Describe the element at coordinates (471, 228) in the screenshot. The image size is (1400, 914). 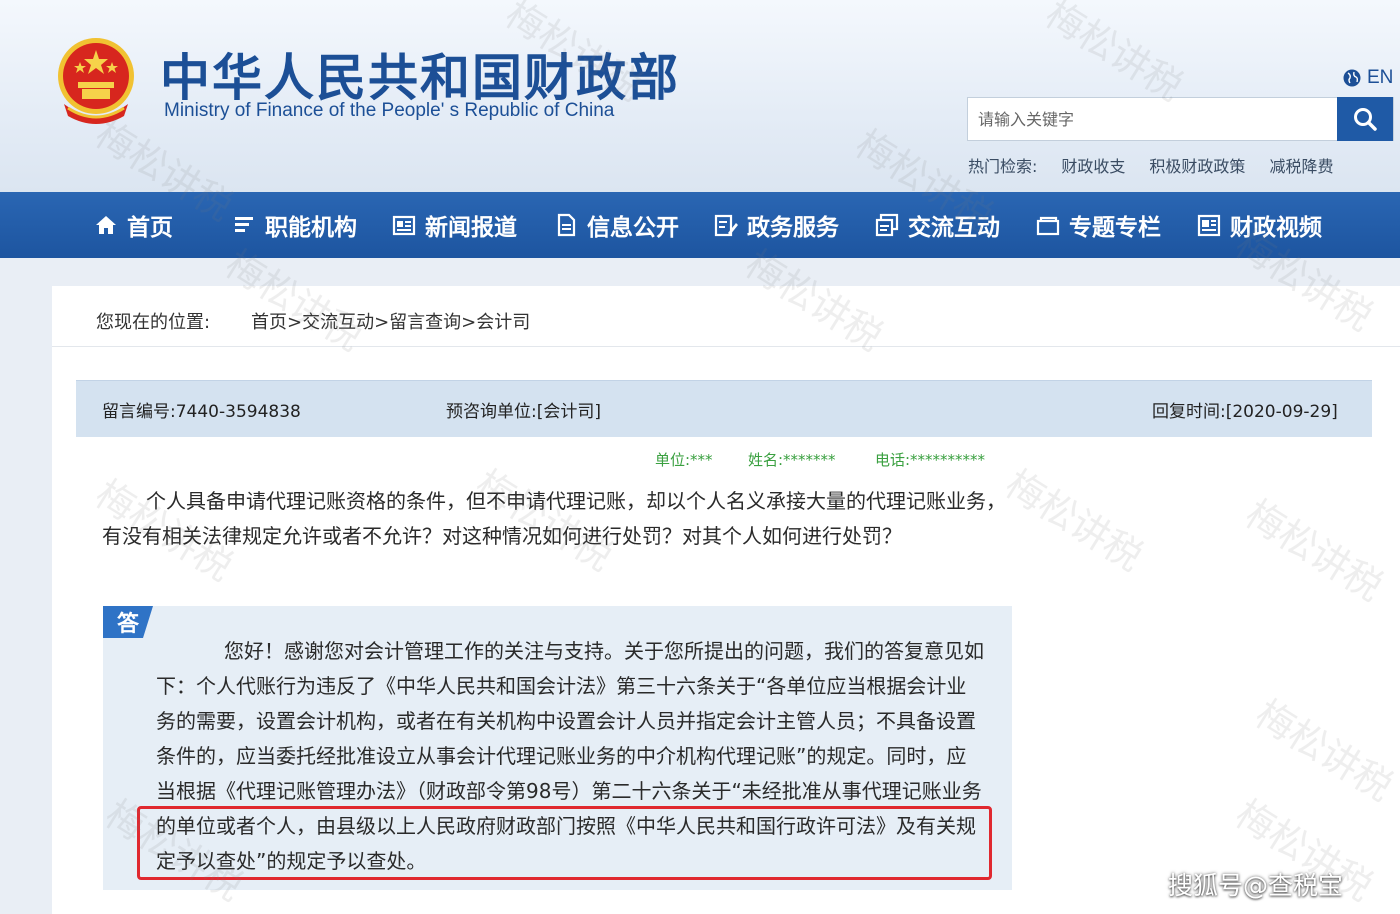
I see `nav-label: 新闻报道` at that location.